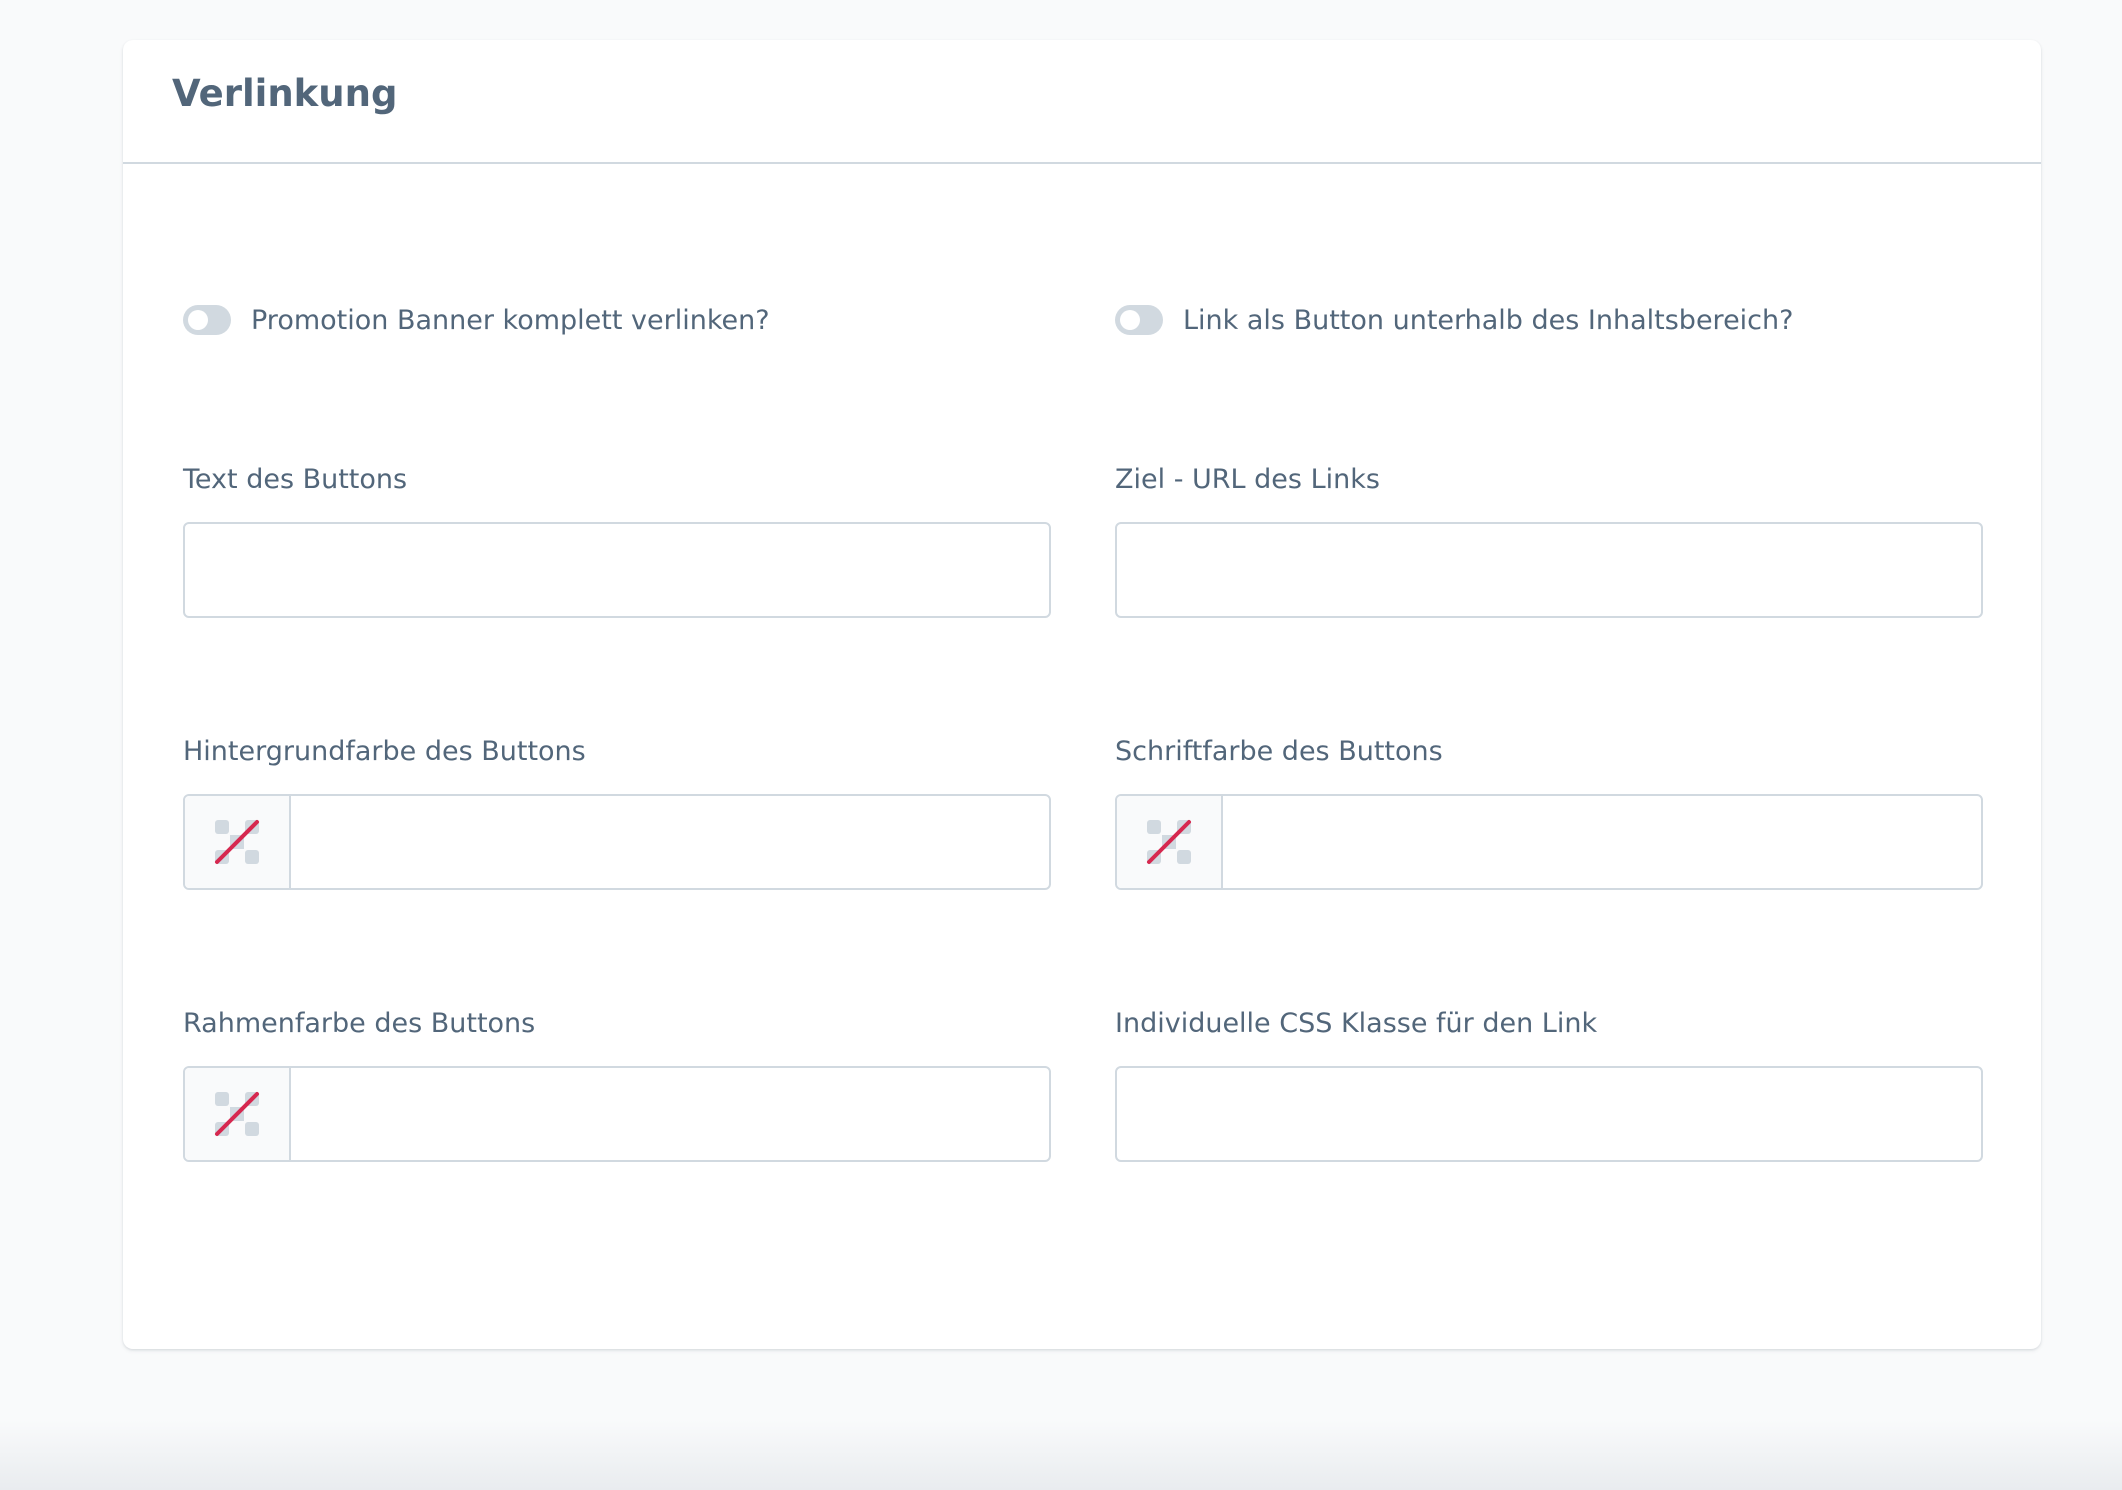  I want to click on button-bg-color-input, so click(670, 842).